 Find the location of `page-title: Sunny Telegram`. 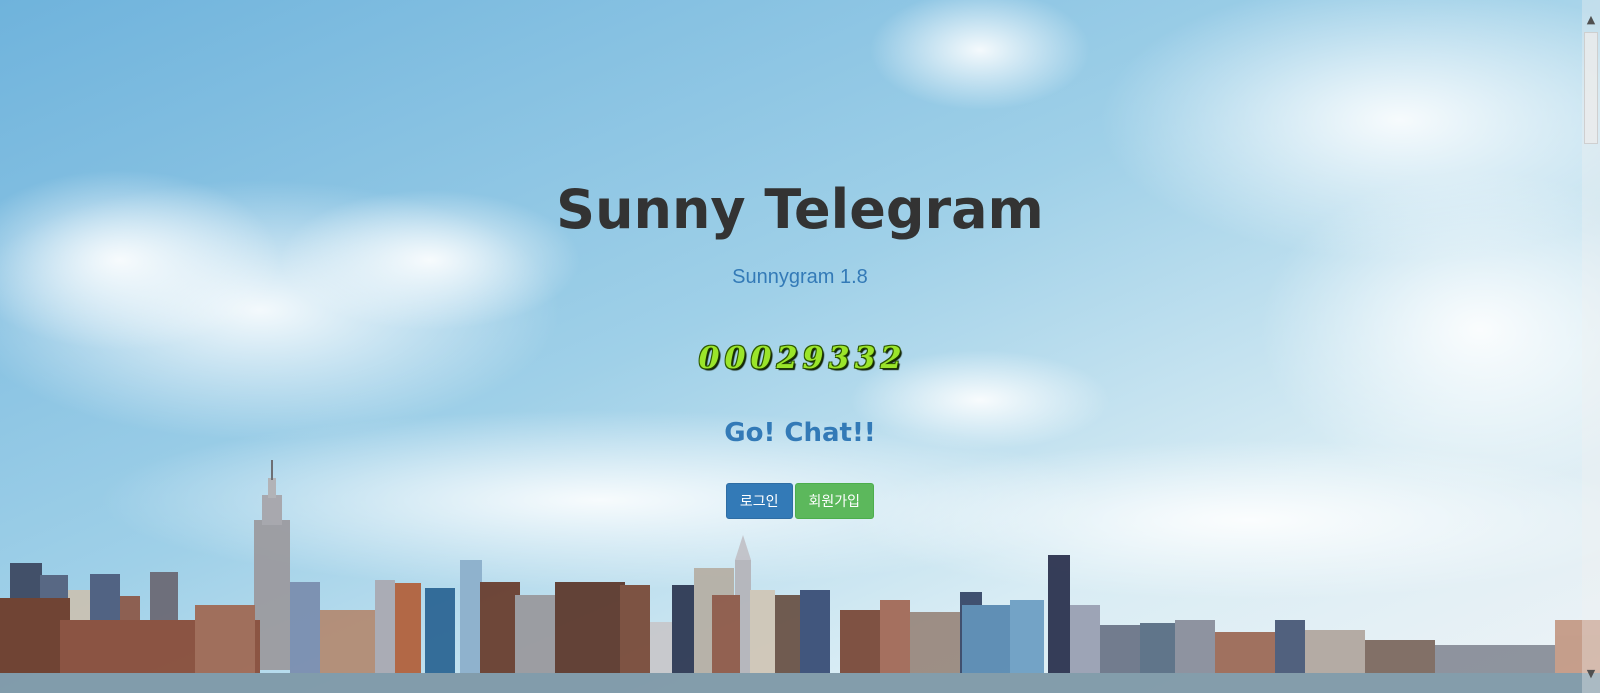

page-title: Sunny Telegram is located at coordinates (800, 209).